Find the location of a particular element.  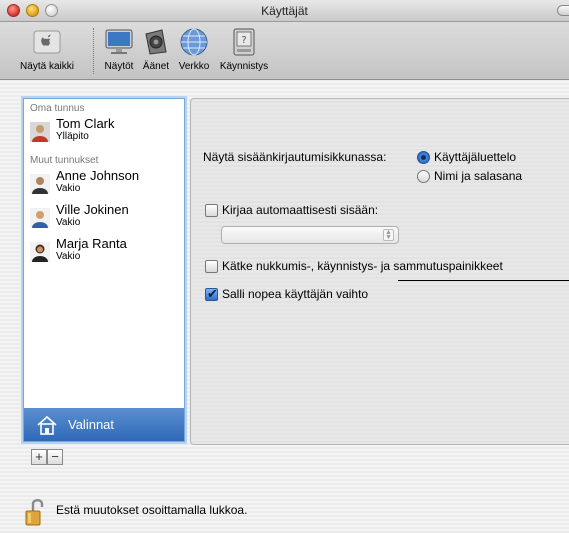

login-options-label: Valinnat is located at coordinates (91, 424).